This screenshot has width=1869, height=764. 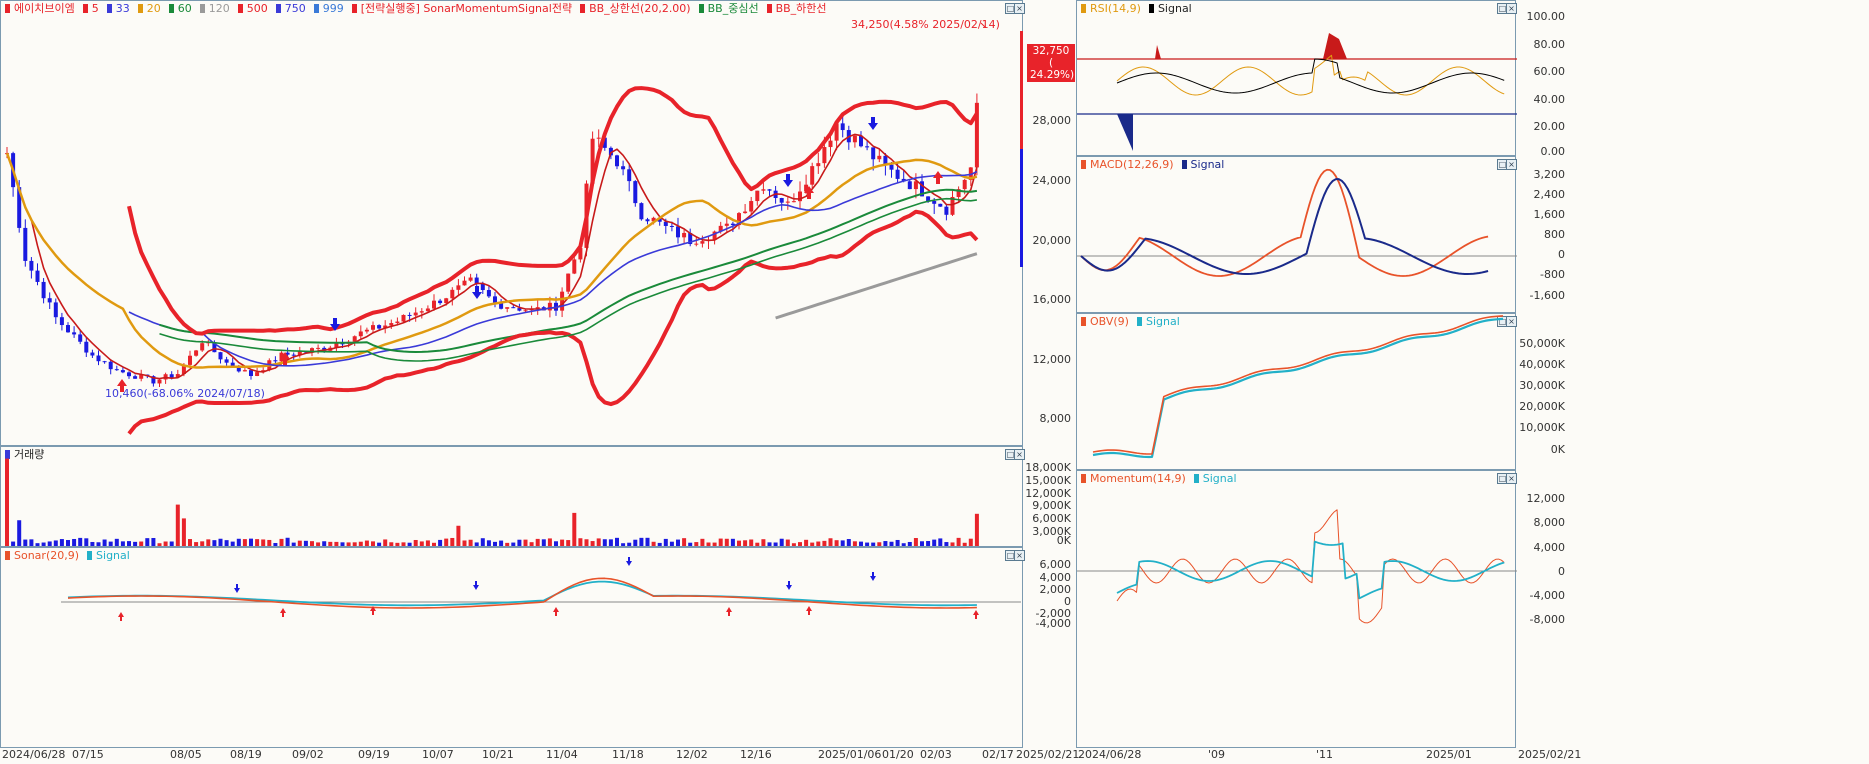 I want to click on sell-arrow, so click(x=477, y=292).